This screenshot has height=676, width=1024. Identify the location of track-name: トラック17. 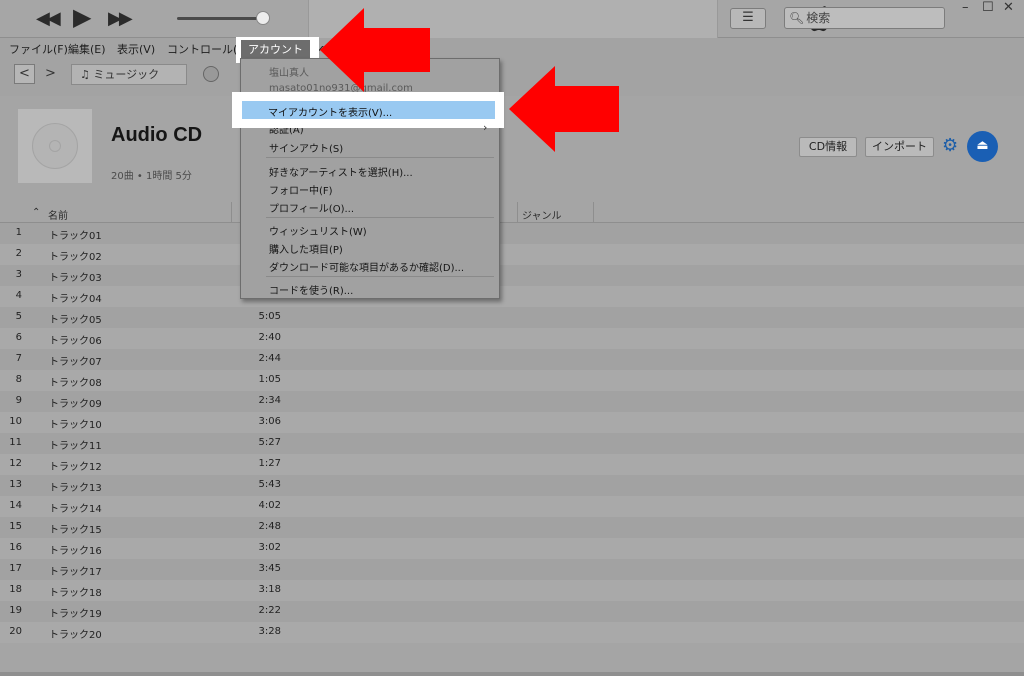
(75, 572).